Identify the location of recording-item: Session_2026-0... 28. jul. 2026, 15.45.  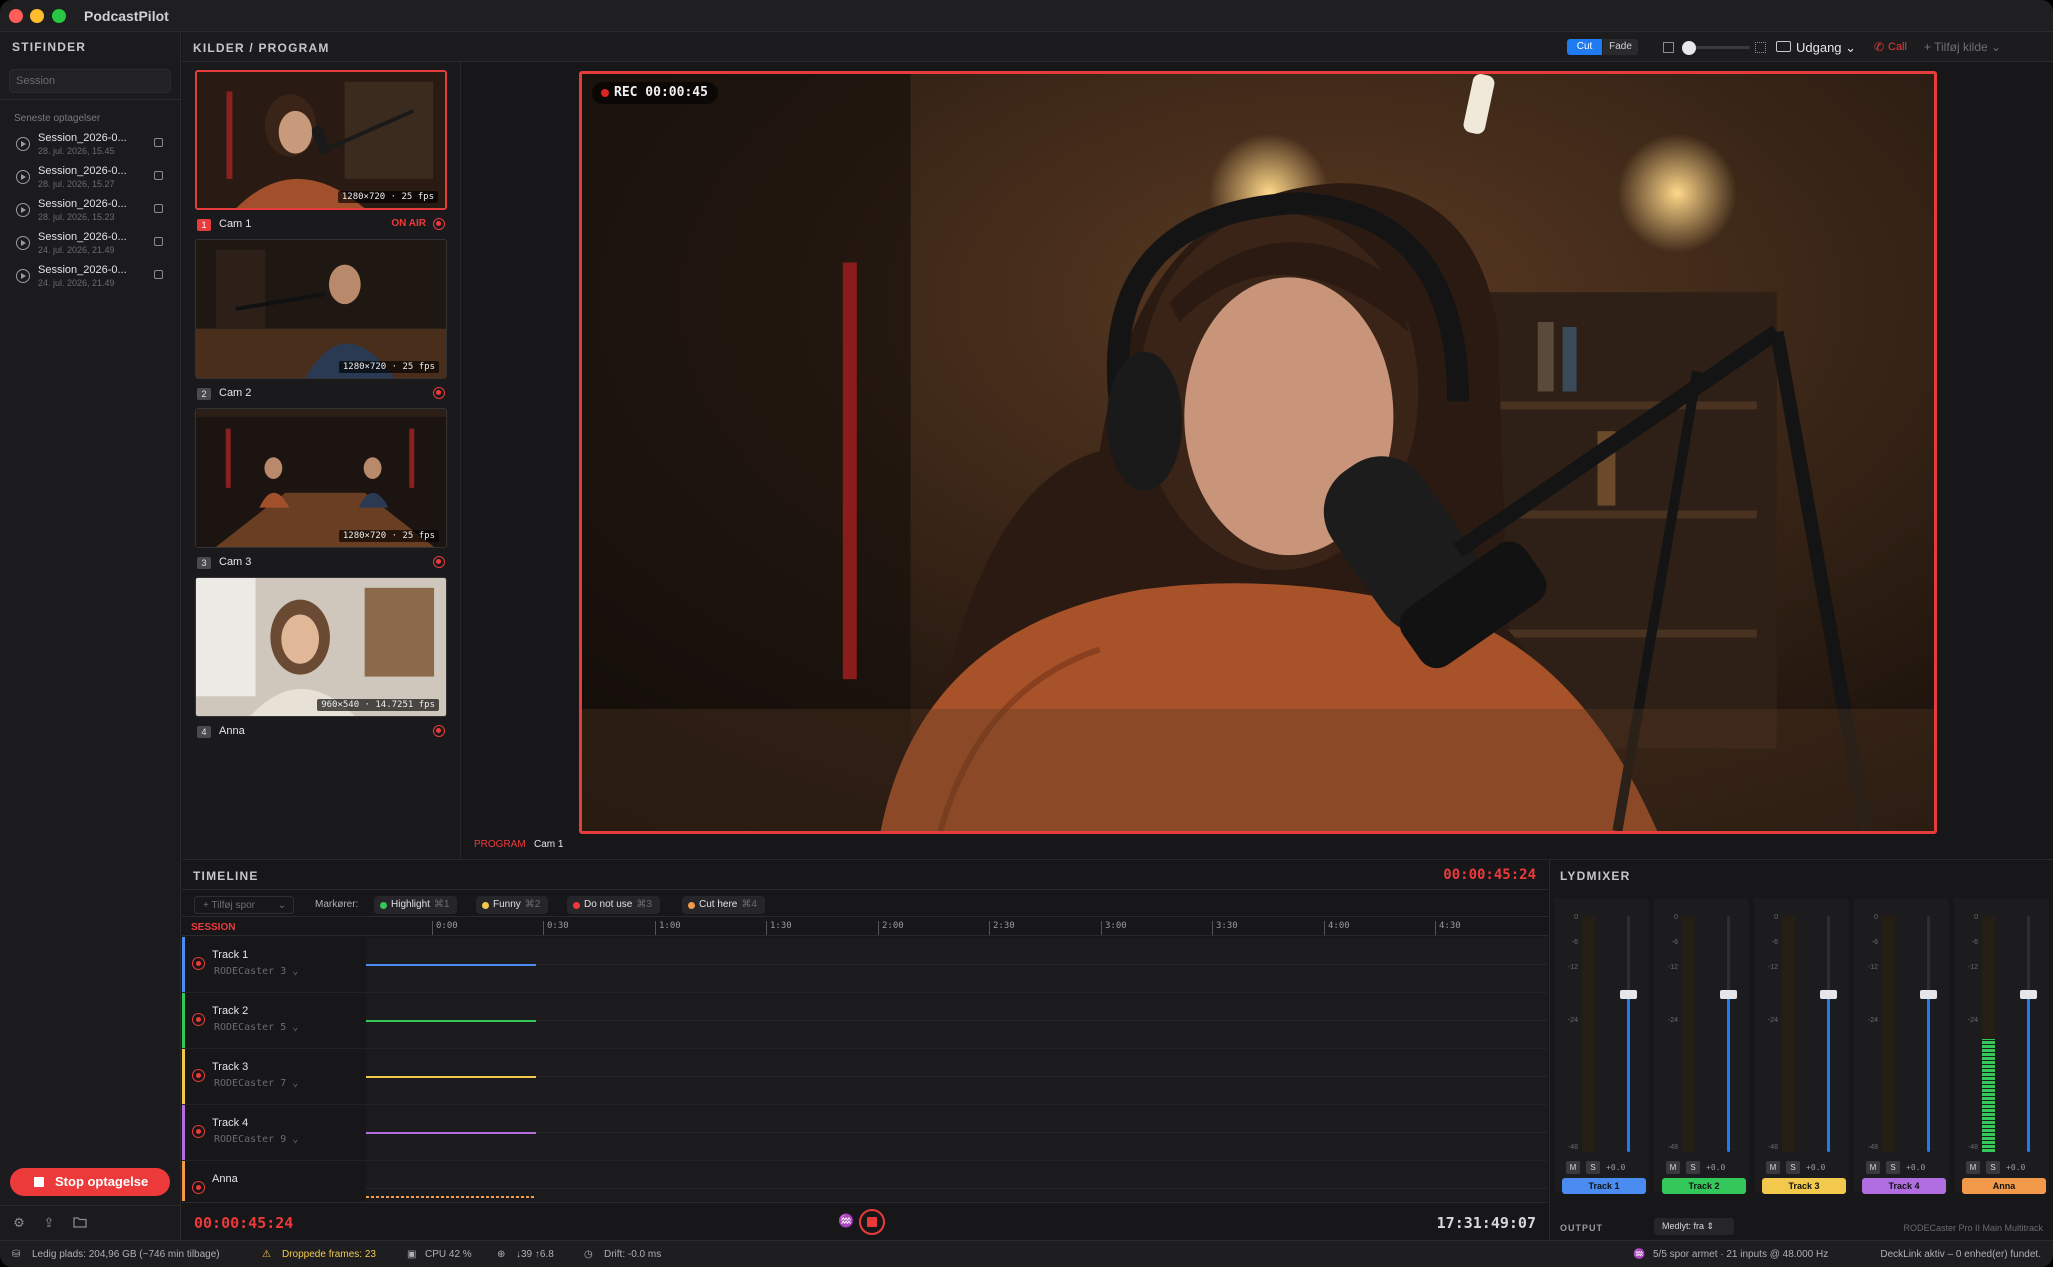
(90, 146).